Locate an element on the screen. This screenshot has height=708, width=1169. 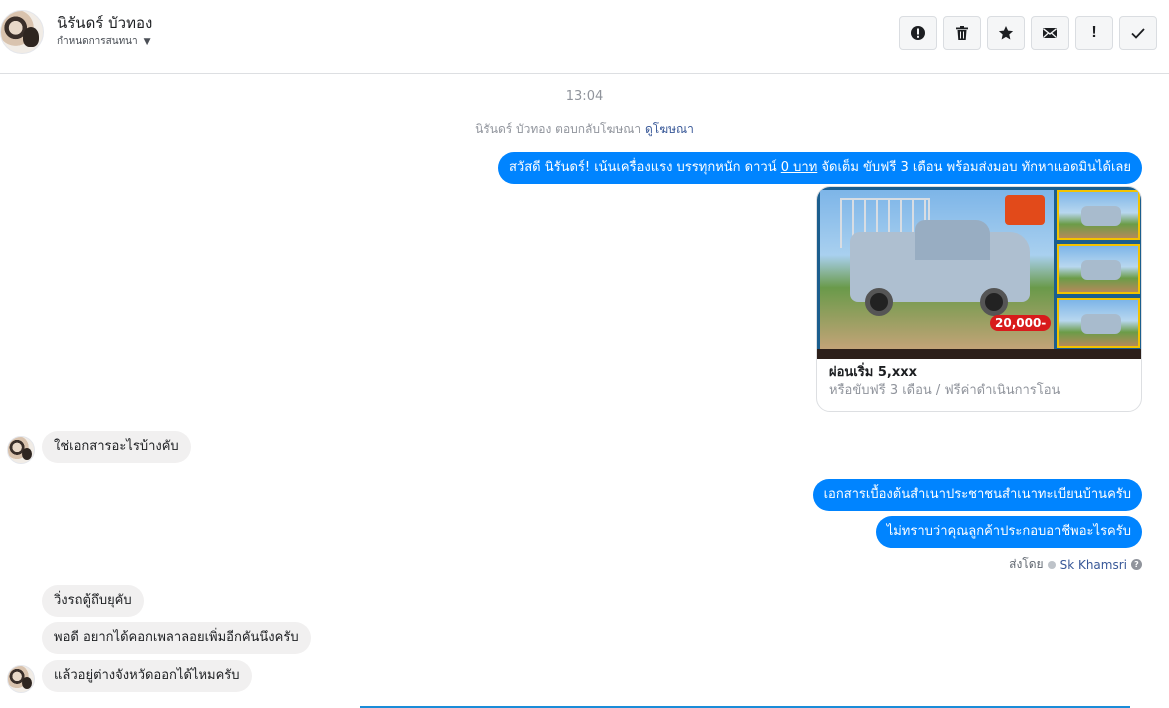
alert-circle-icon is located at coordinates (918, 33).